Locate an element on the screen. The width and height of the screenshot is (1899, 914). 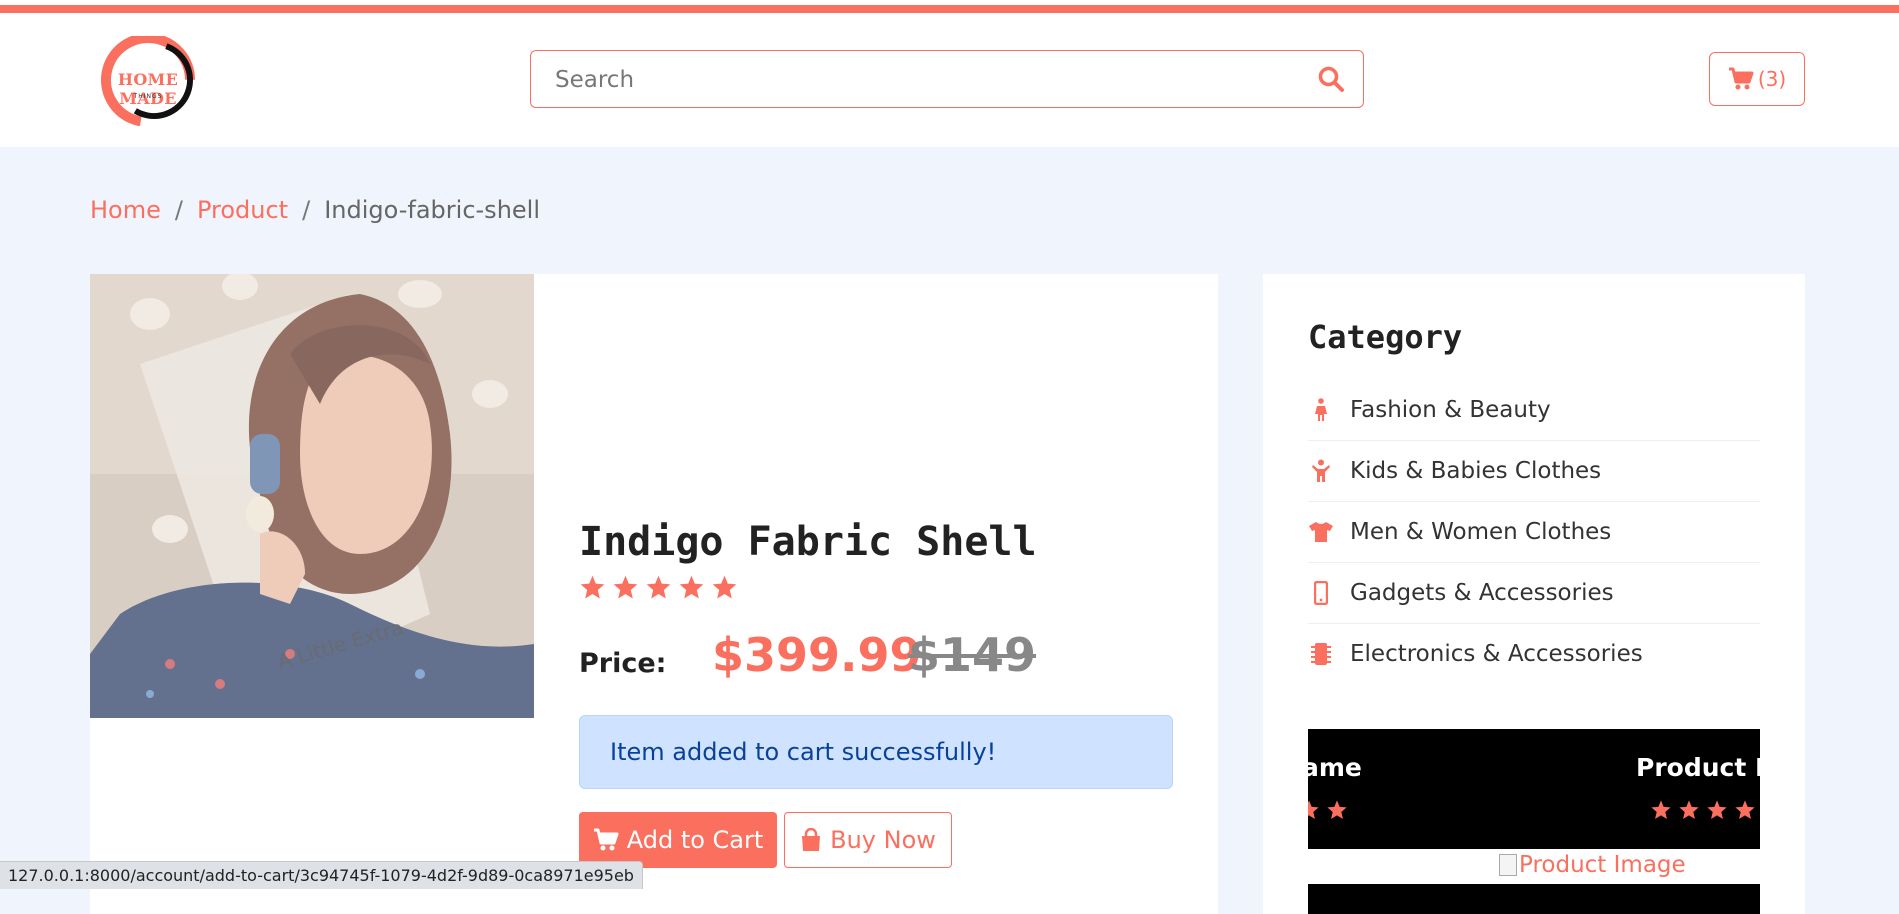
category-item-gadgets: Gadgets & Accessories is located at coordinates (1534, 593).